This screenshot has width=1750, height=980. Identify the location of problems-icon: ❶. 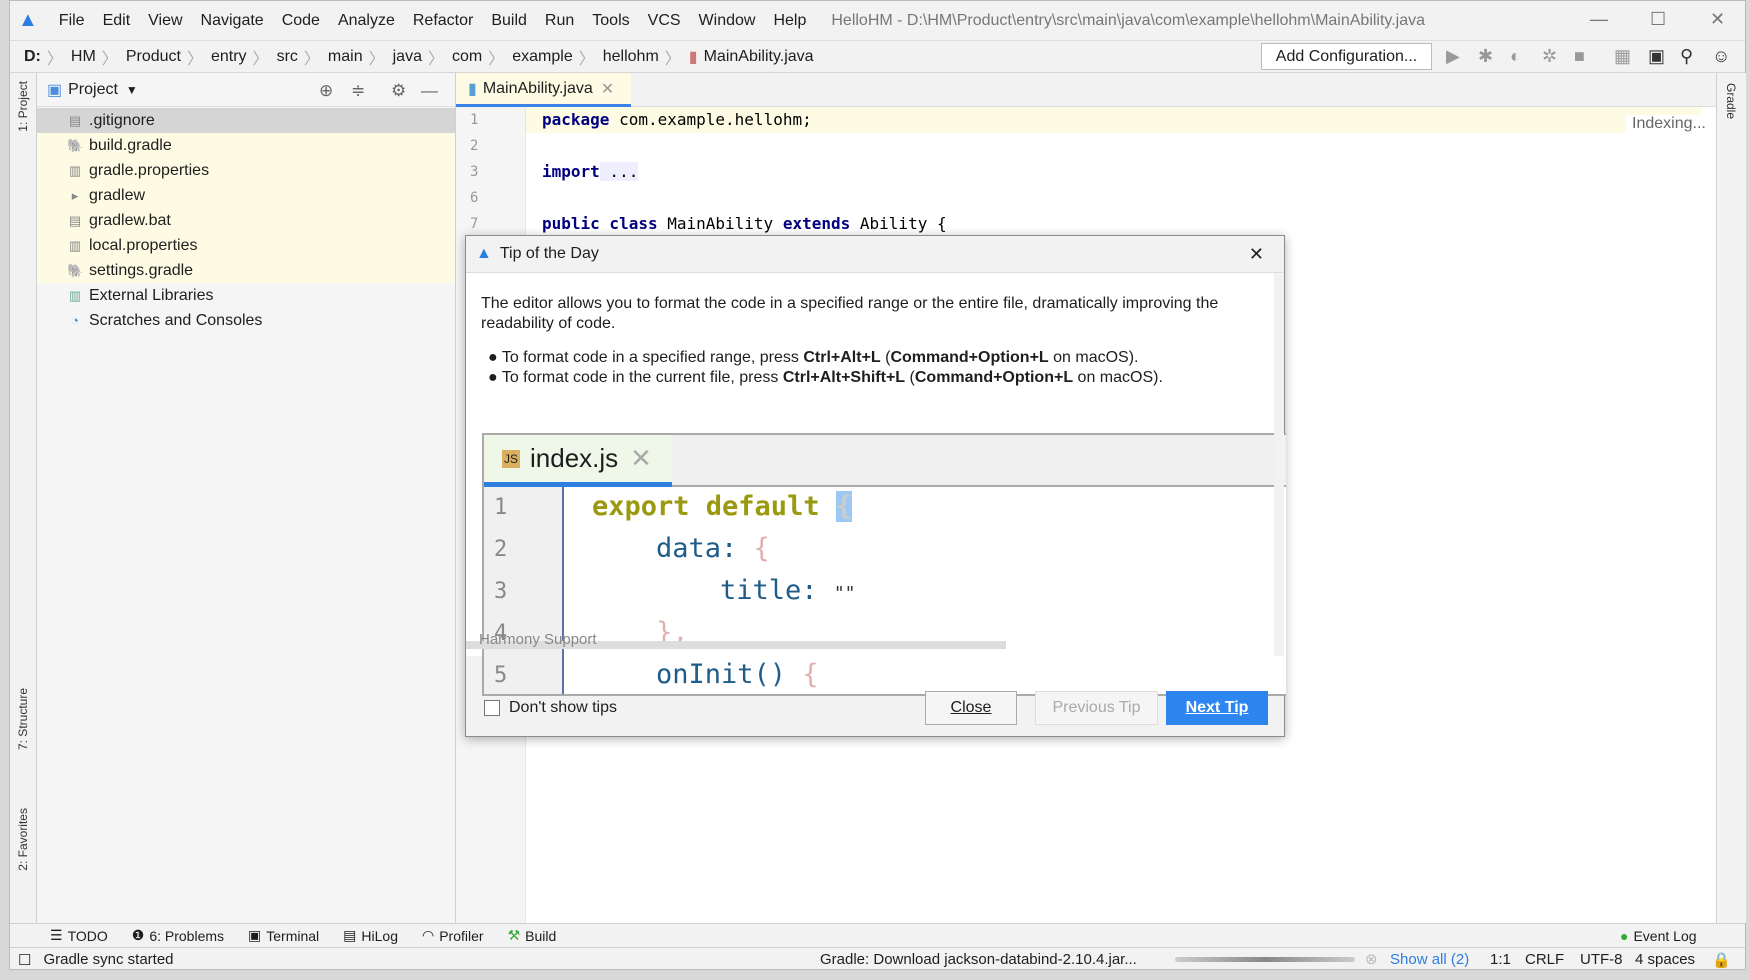
(138, 935).